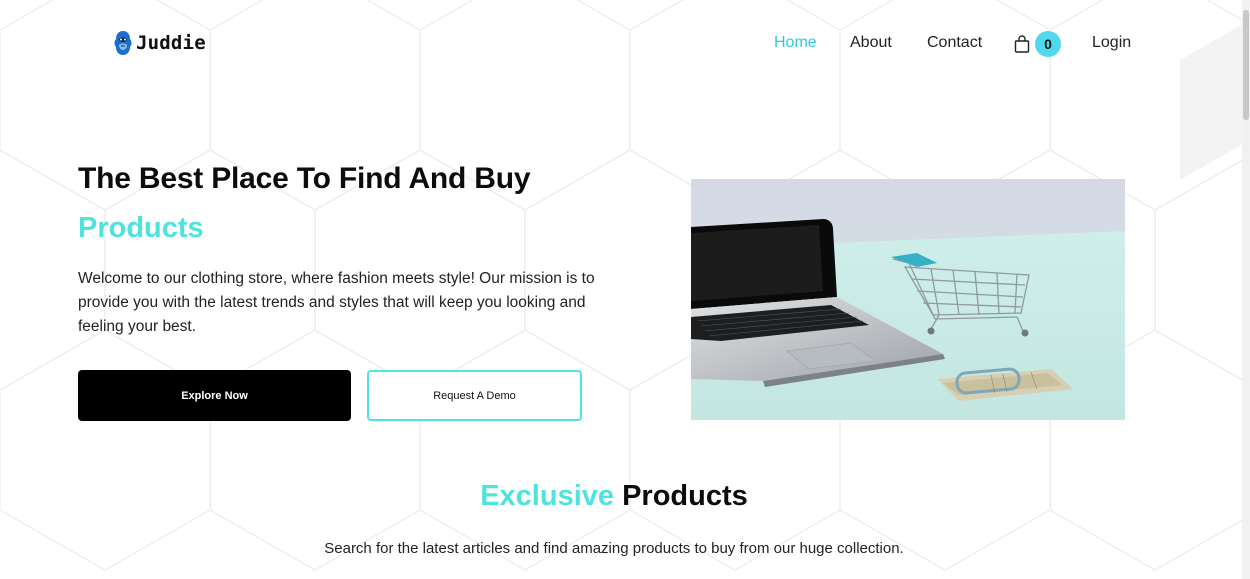 The height and width of the screenshot is (579, 1250). Describe the element at coordinates (871, 43) in the screenshot. I see `nav-item-about: About` at that location.